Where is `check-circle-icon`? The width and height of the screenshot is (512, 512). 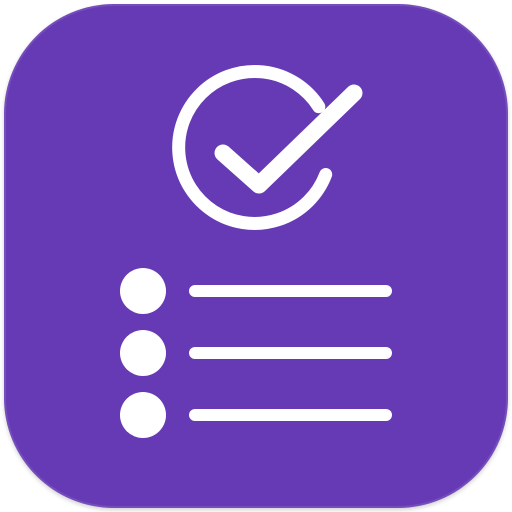
check-circle-icon is located at coordinates (267, 147).